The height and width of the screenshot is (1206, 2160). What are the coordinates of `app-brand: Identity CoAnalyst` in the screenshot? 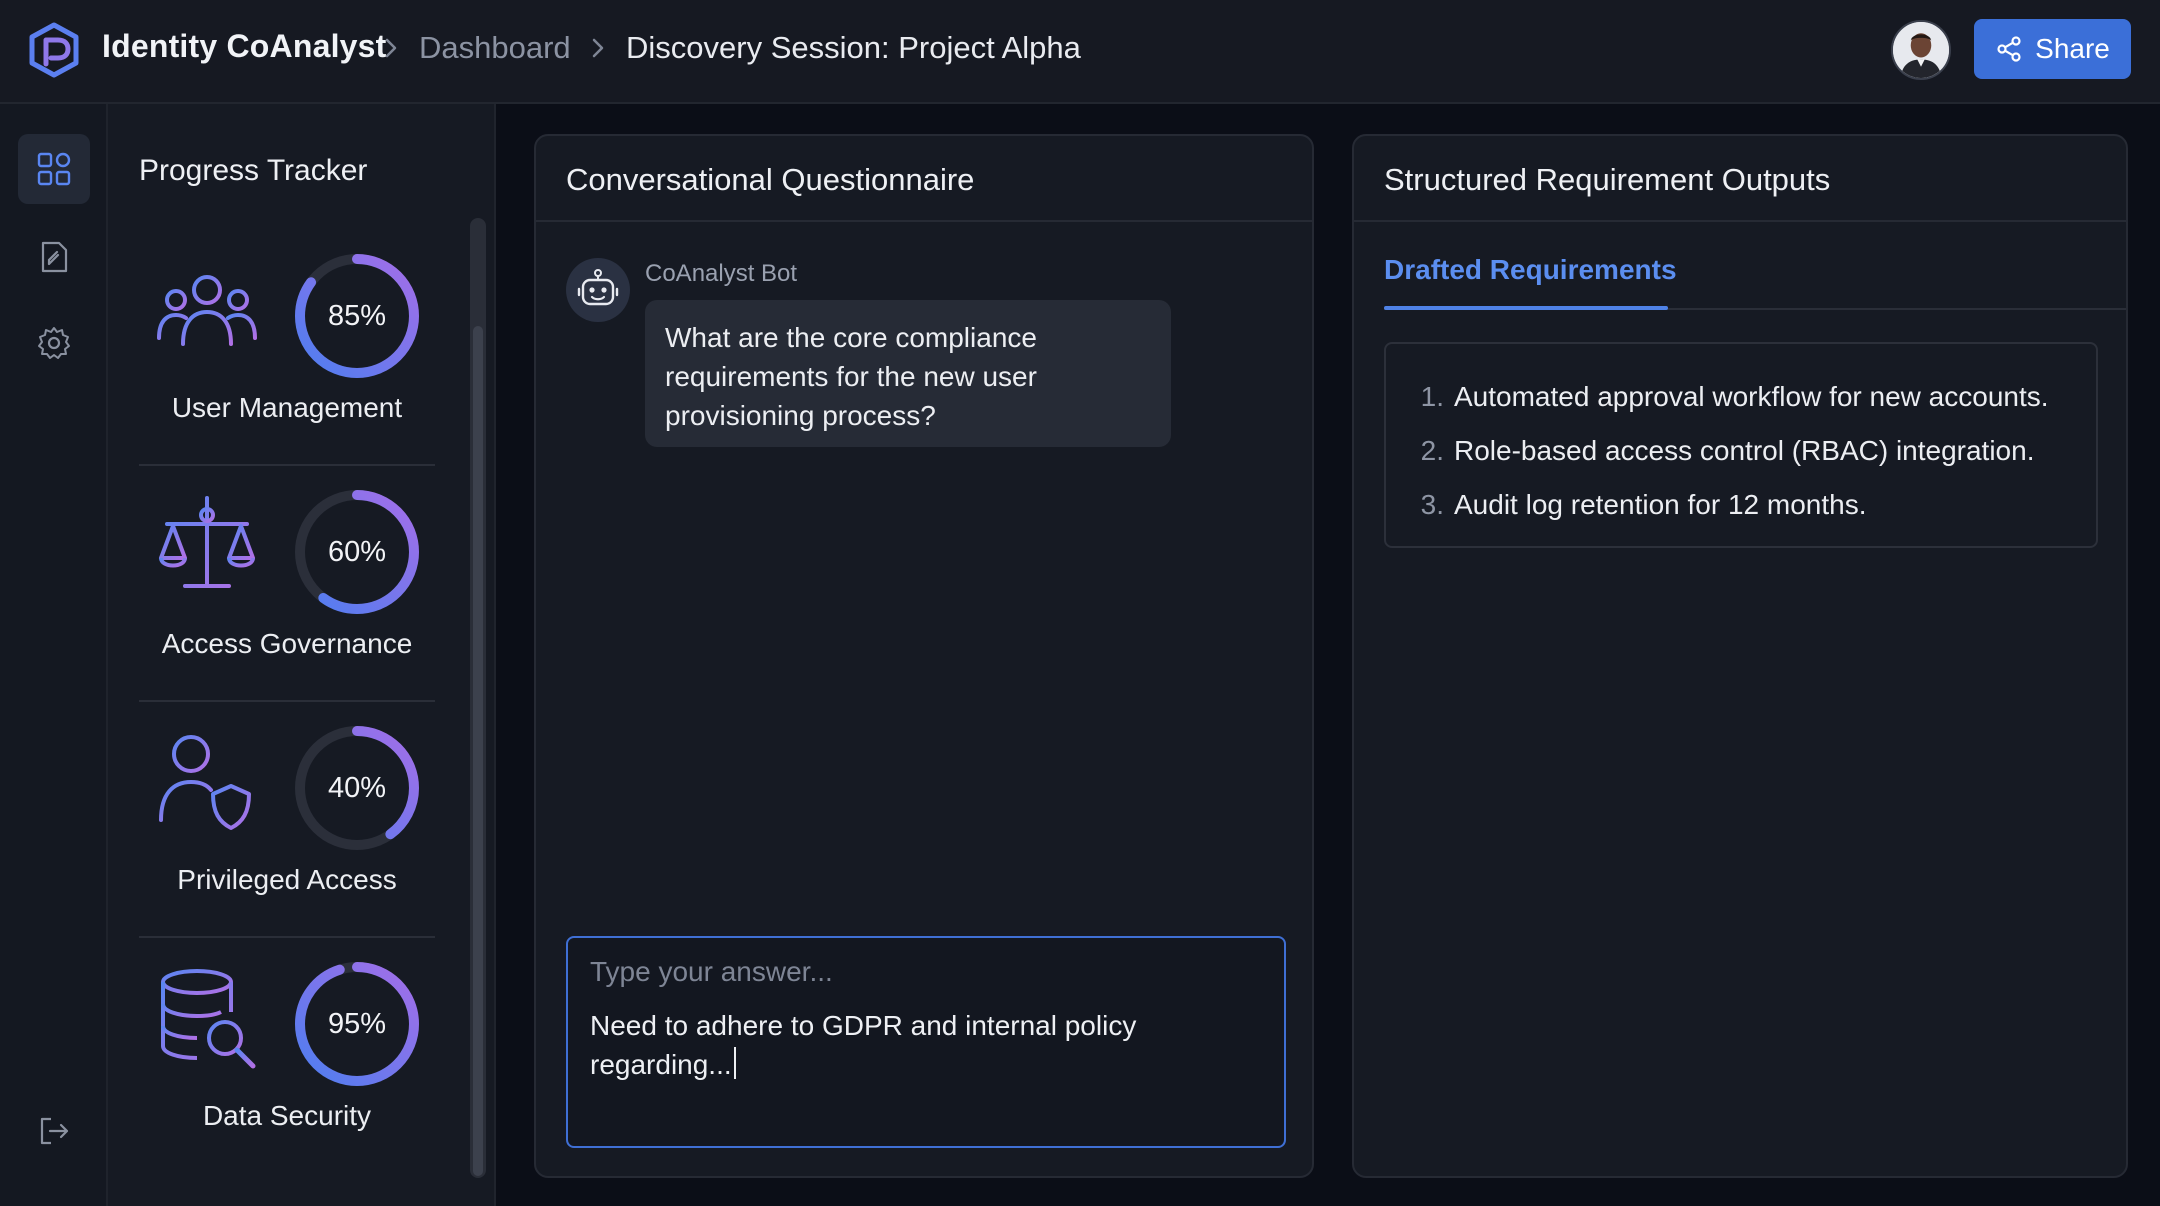 It's located at (244, 46).